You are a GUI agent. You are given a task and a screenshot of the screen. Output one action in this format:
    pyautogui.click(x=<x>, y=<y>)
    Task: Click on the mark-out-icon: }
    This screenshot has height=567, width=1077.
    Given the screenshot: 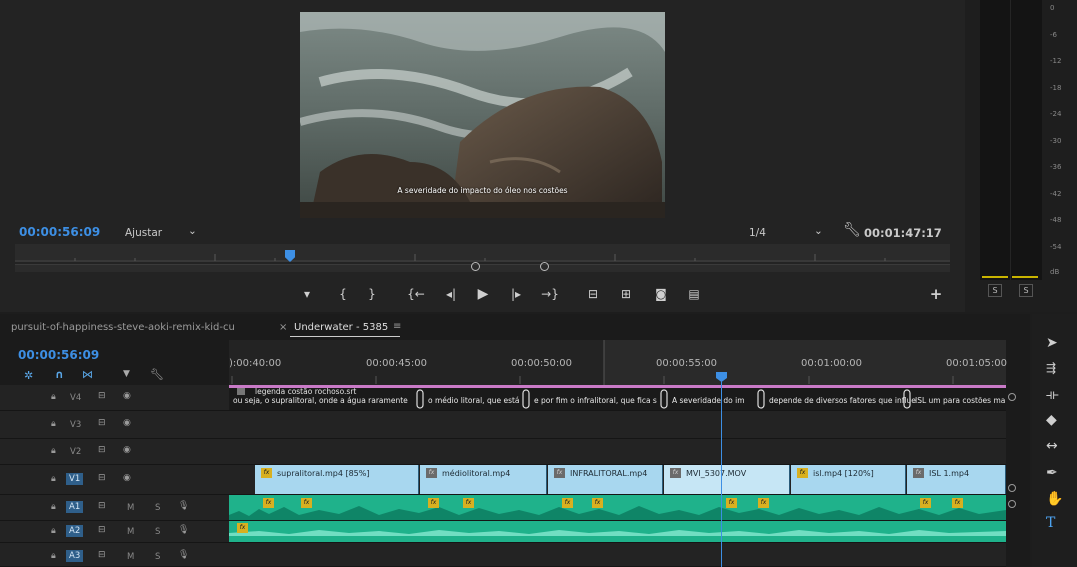 What is the action you would take?
    pyautogui.click(x=372, y=294)
    